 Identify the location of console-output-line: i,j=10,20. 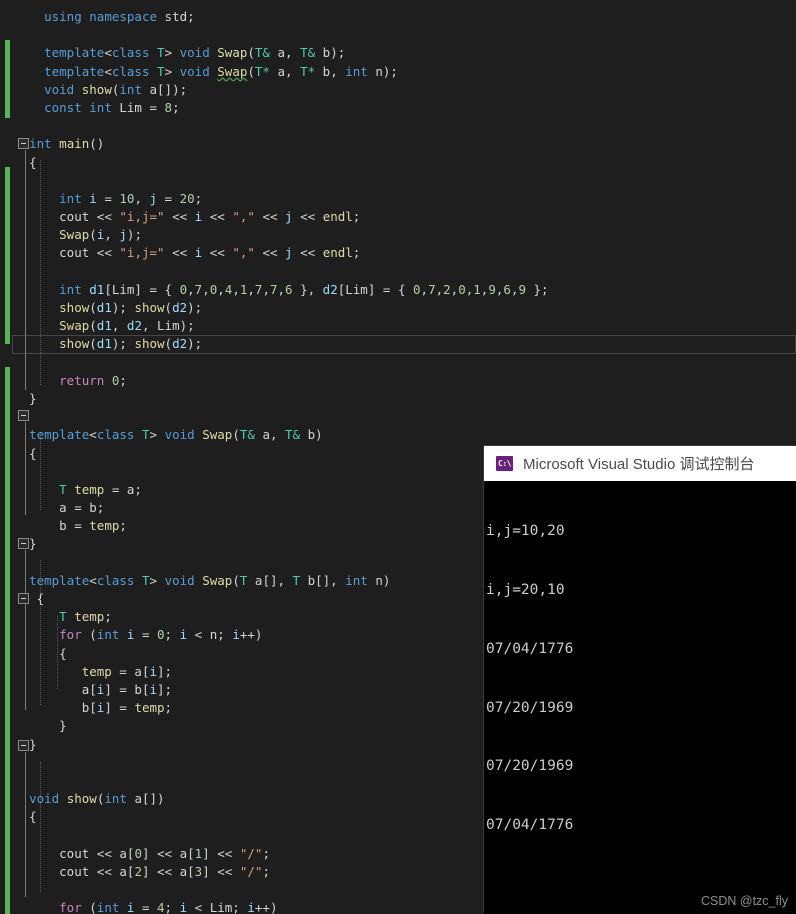
(525, 531).